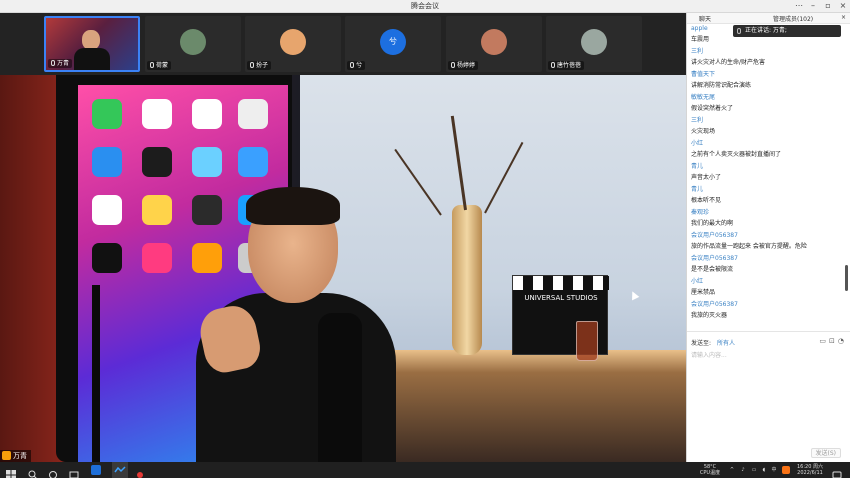 This screenshot has height=478, width=850. What do you see at coordinates (754, 470) in the screenshot?
I see `network-icon: ▭` at bounding box center [754, 470].